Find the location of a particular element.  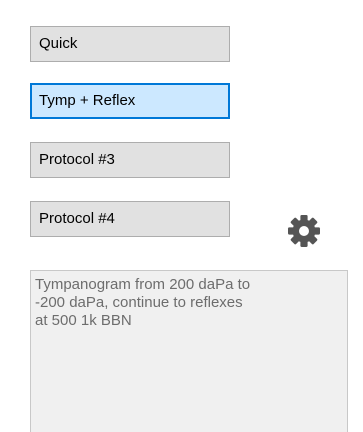

protocol-3-button: Protocol #3 is located at coordinates (130, 160).